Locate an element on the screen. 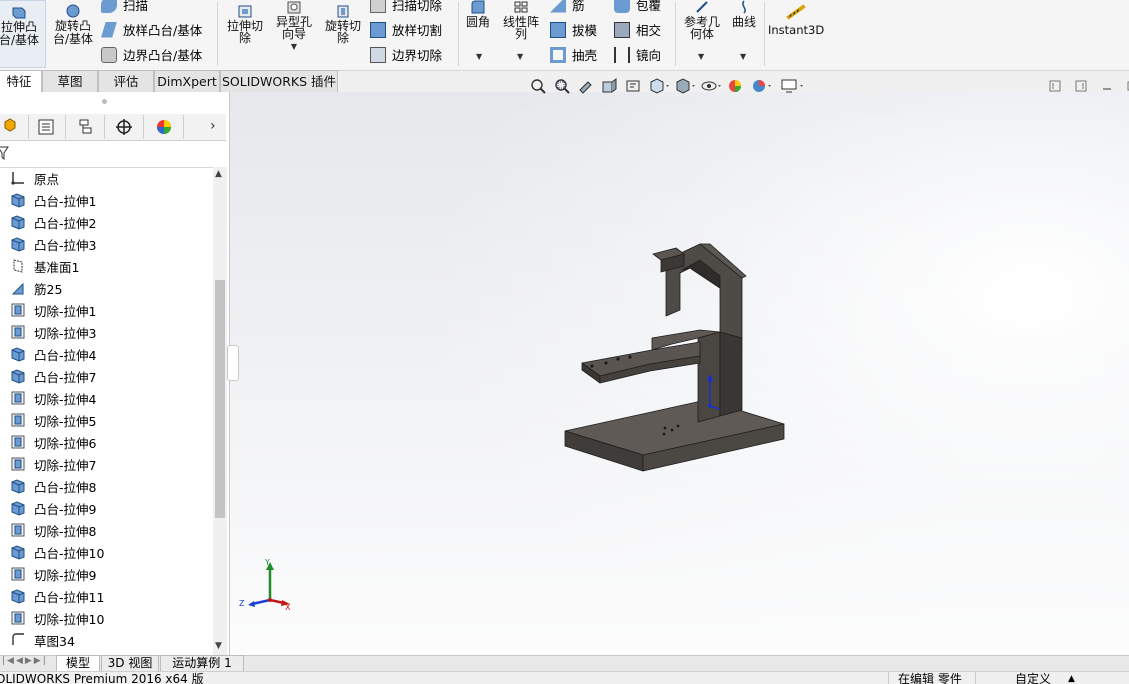 This screenshot has height=684, width=1129. zoom-to-area-icon is located at coordinates (562, 86).